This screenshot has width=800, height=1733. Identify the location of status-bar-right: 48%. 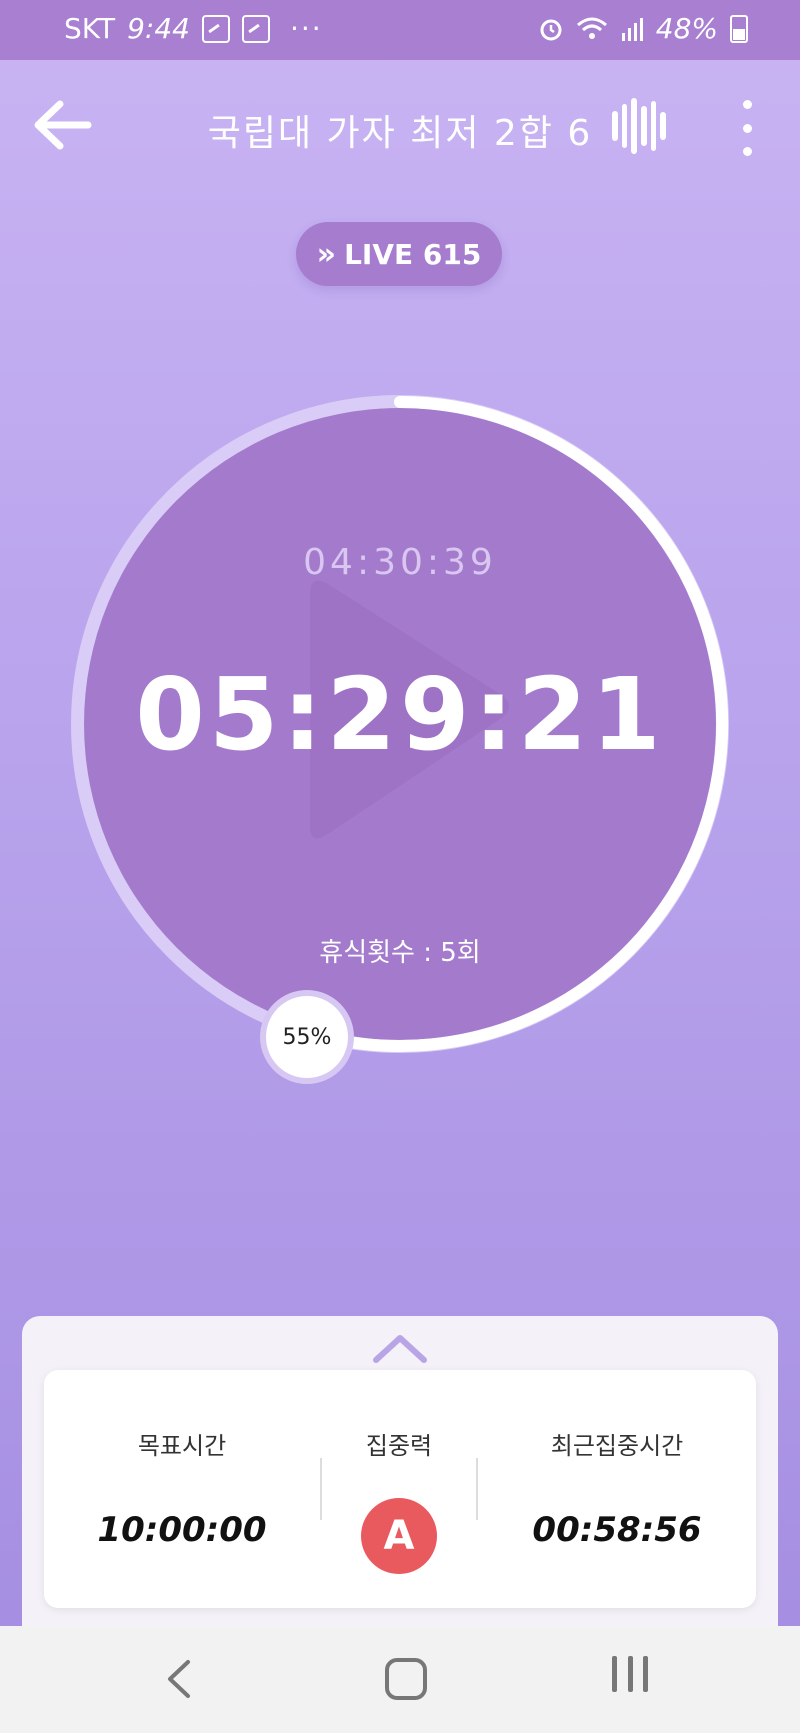
(643, 28).